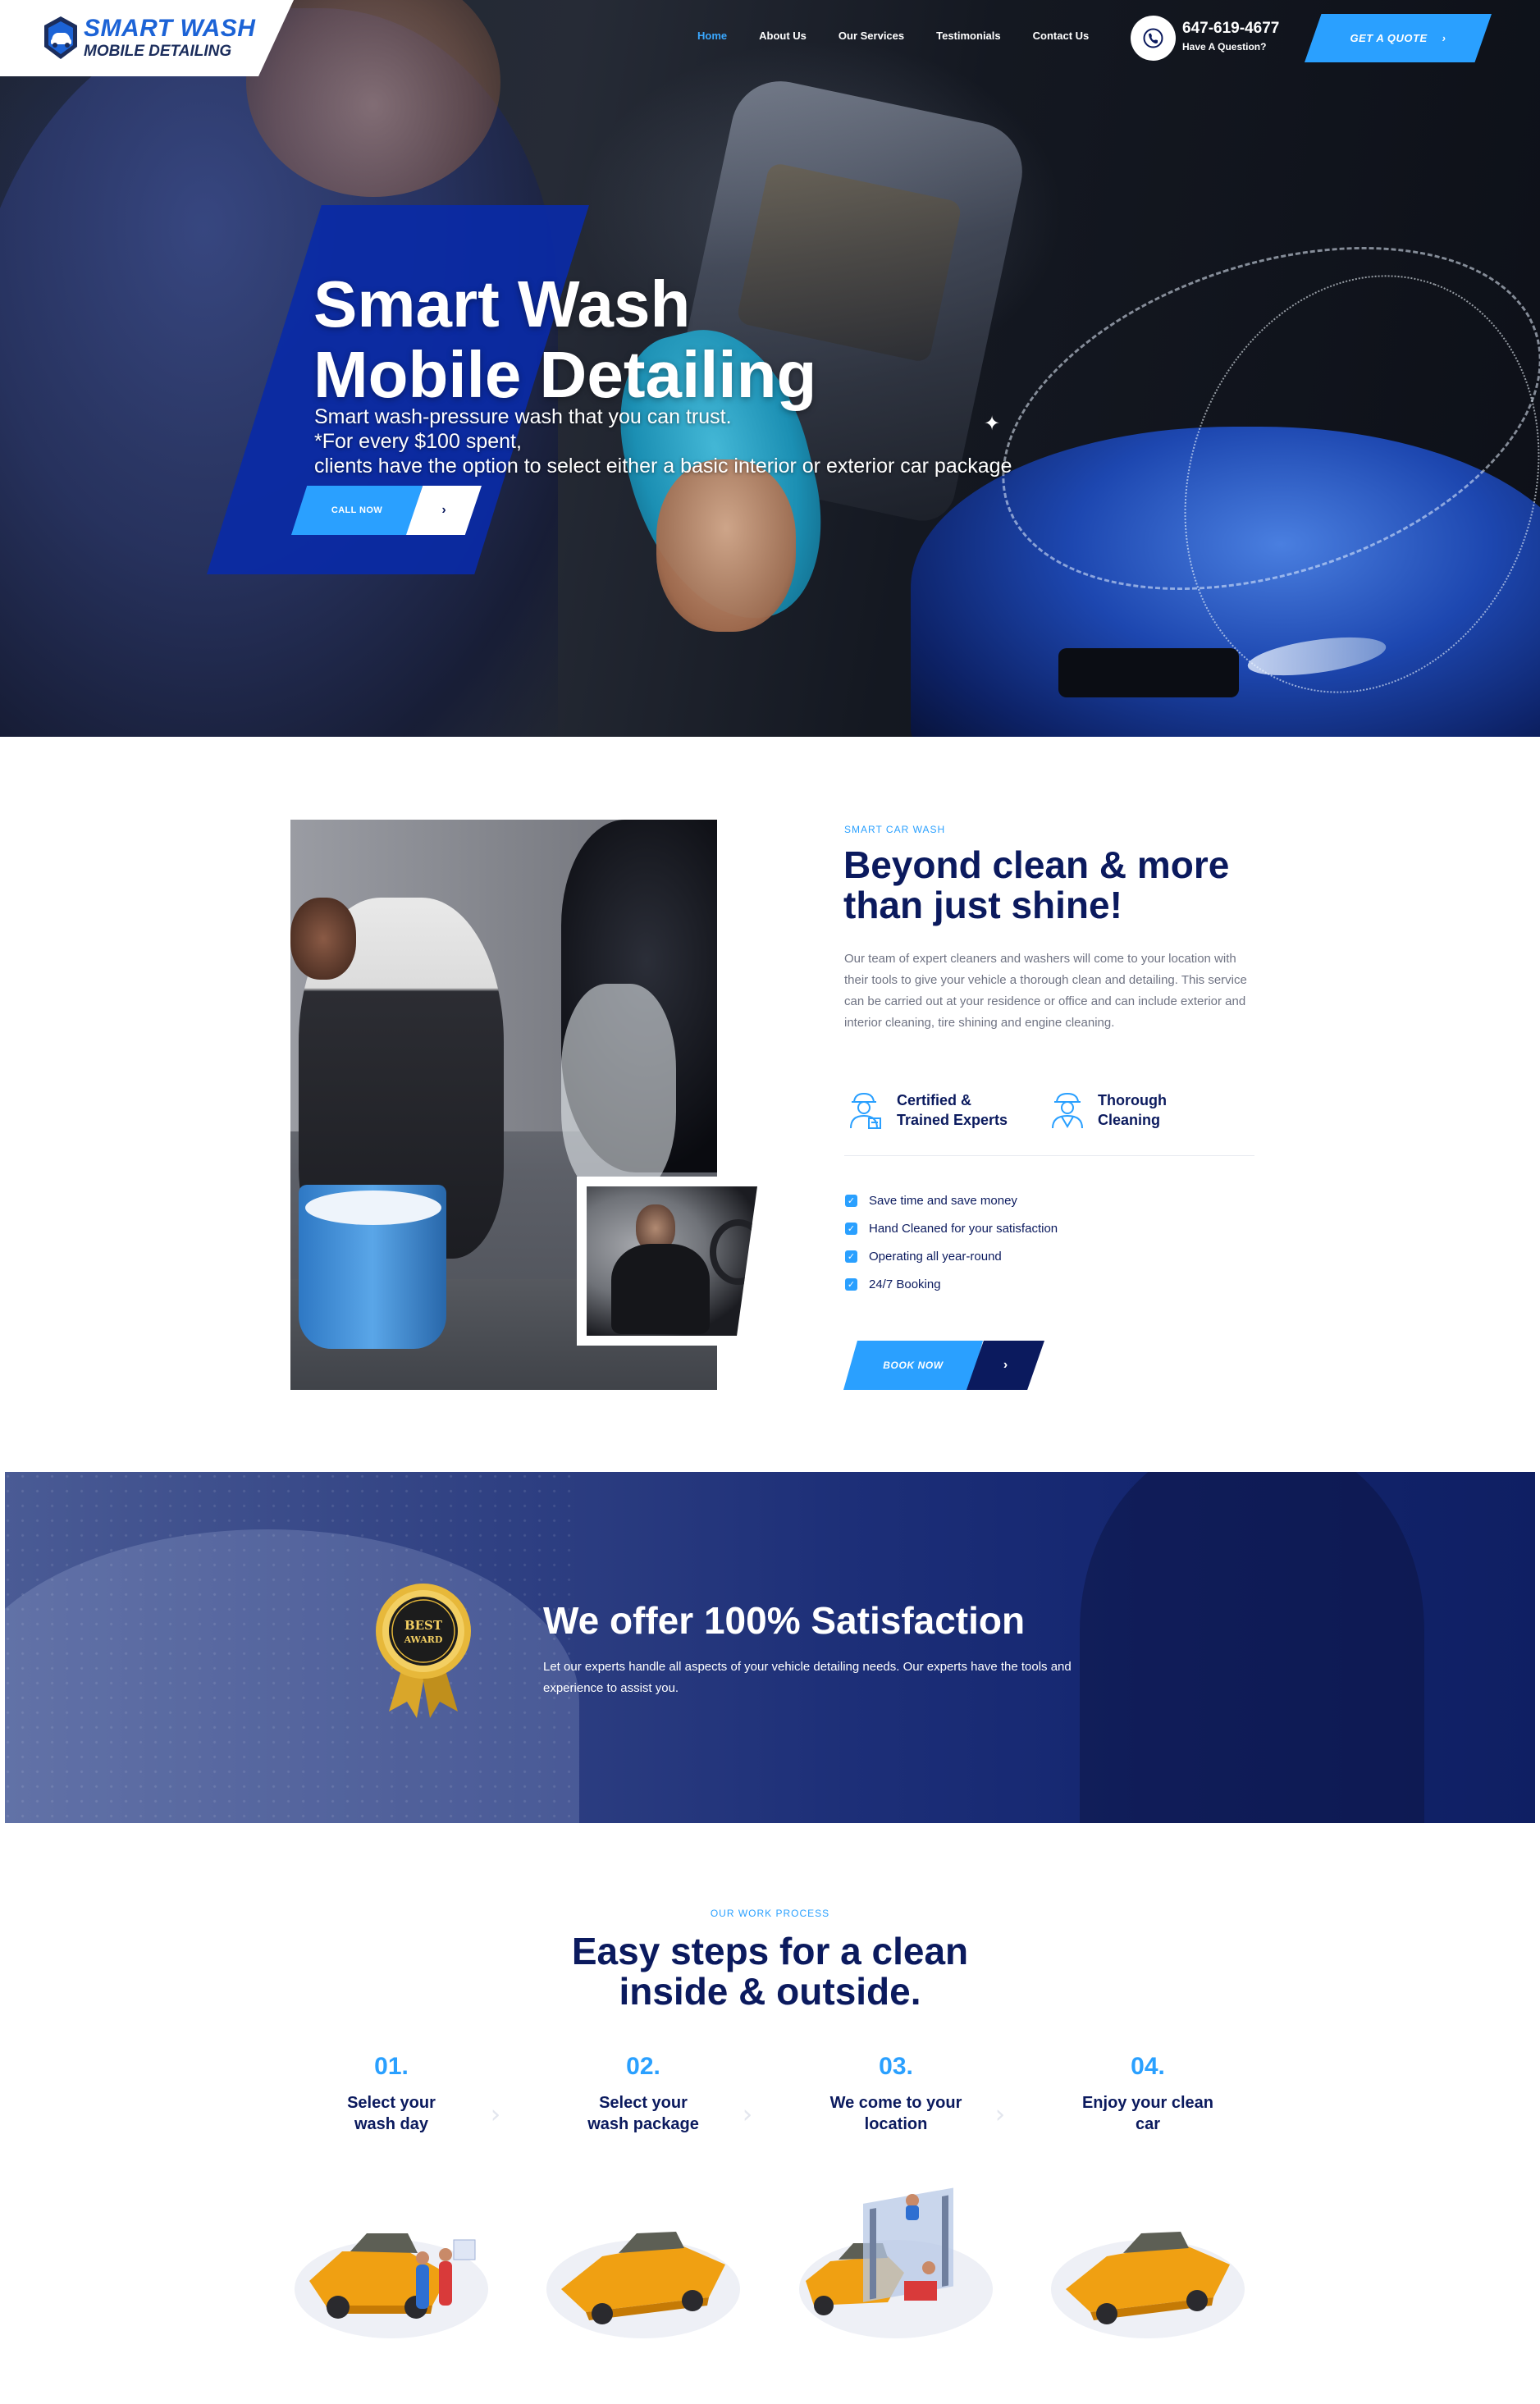 This screenshot has height=2404, width=1540. I want to click on banner-water-drops, so click(292, 1647).